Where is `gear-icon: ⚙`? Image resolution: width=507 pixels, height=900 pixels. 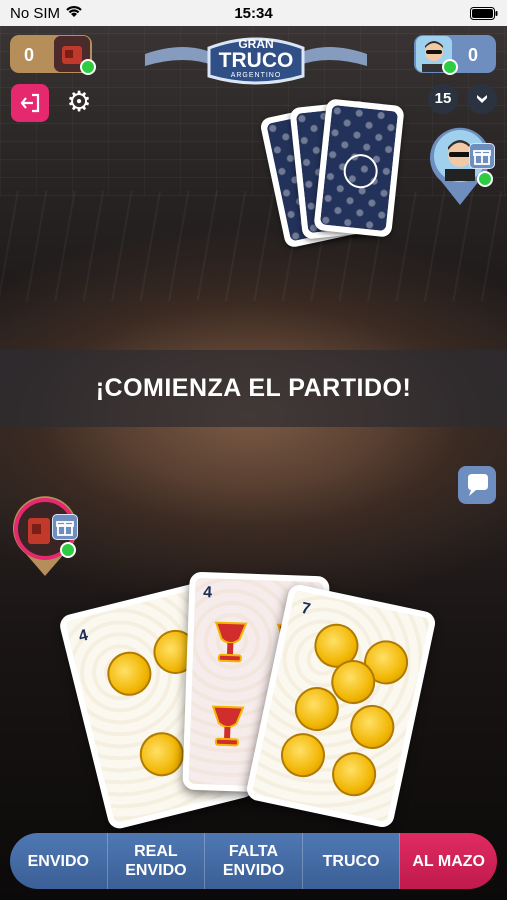 gear-icon: ⚙ is located at coordinates (79, 101).